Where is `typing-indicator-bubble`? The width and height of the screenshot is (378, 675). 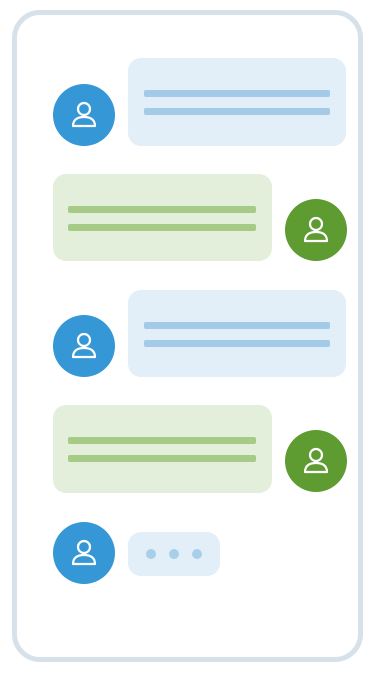 typing-indicator-bubble is located at coordinates (174, 554).